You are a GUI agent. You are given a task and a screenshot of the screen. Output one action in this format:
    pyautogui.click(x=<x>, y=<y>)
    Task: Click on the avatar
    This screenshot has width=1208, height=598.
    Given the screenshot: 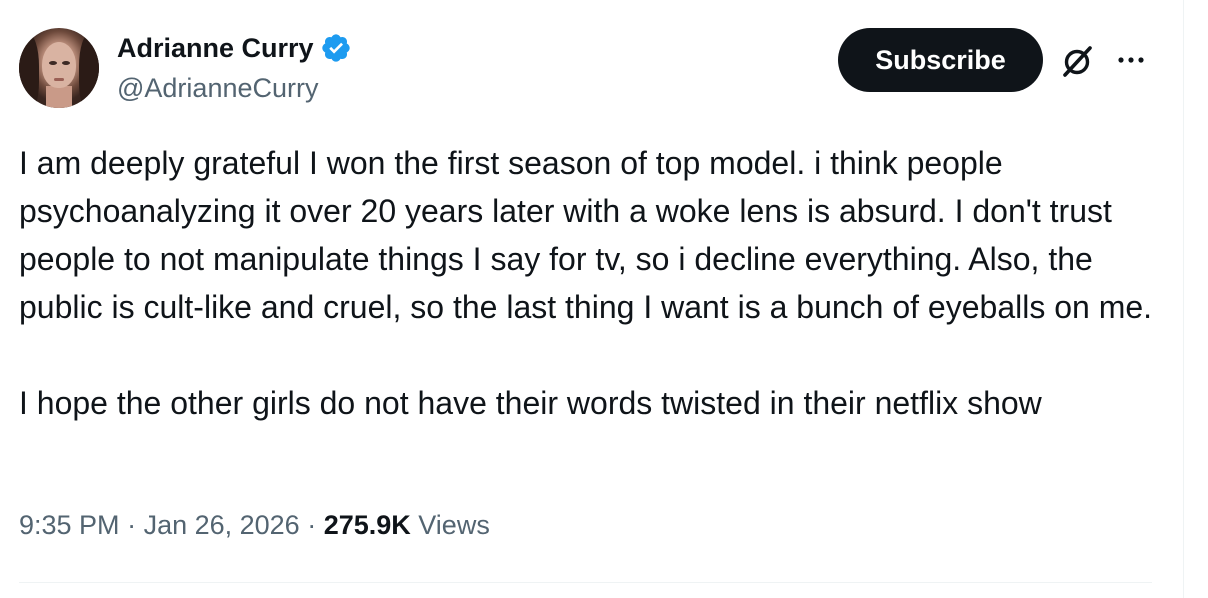 What is the action you would take?
    pyautogui.click(x=59, y=68)
    